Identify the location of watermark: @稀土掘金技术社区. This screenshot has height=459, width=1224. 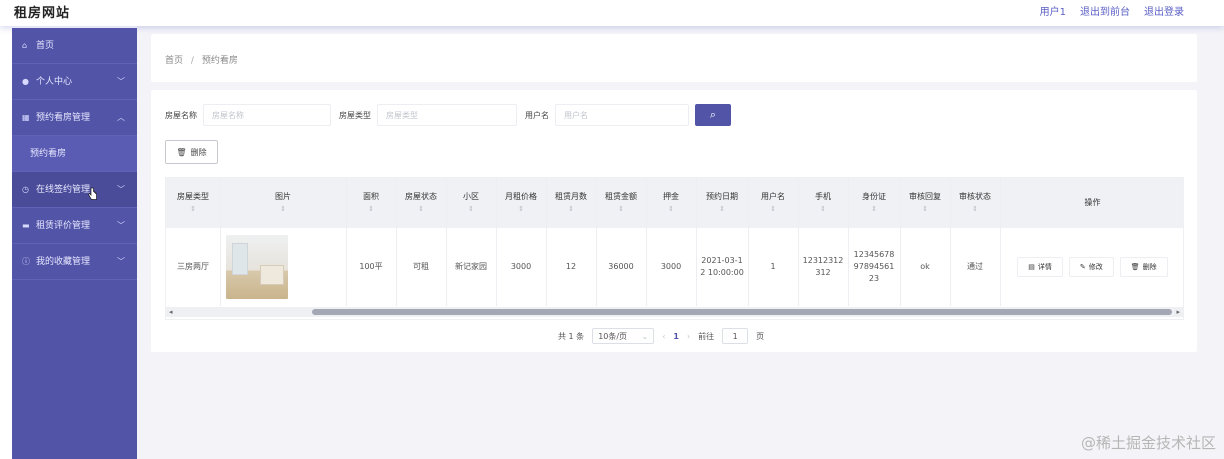
(1148, 443).